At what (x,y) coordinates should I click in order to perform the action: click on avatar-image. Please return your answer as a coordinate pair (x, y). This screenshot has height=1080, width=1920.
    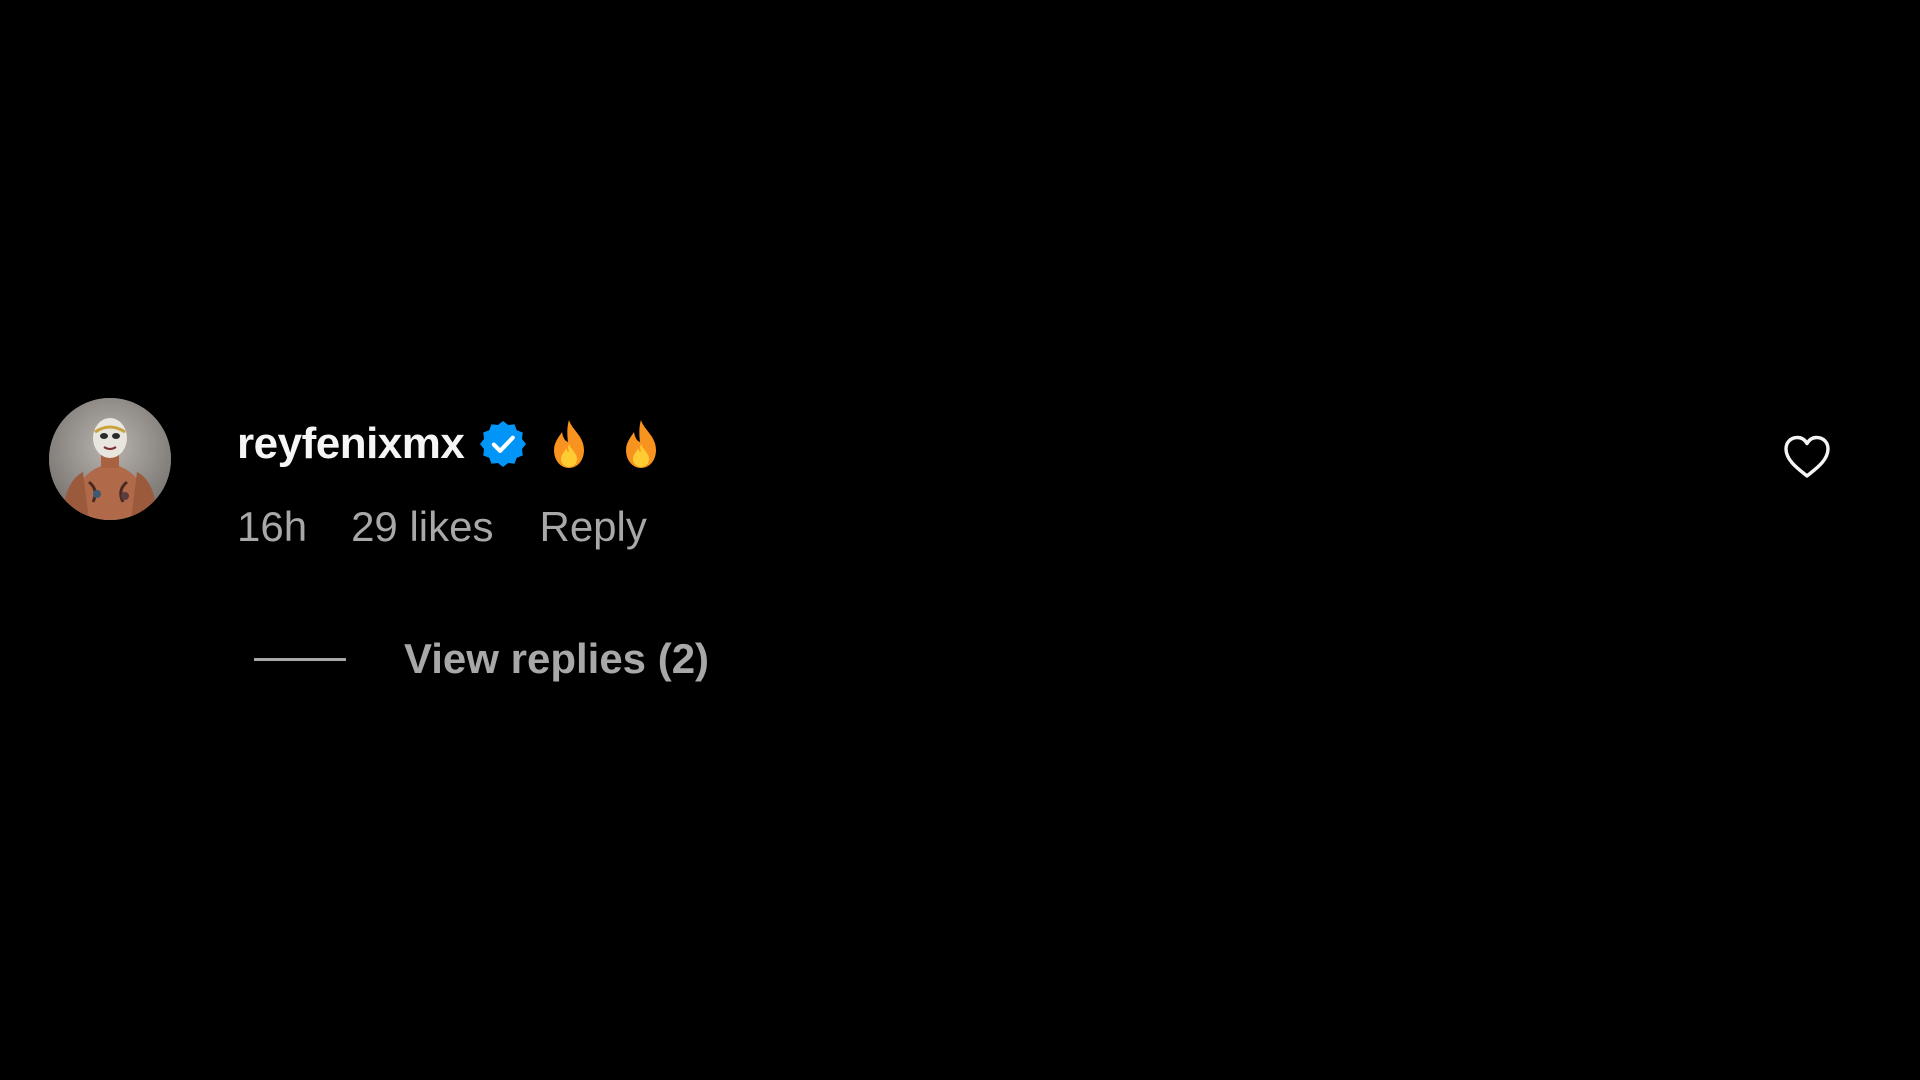
    Looking at the image, I should click on (110, 459).